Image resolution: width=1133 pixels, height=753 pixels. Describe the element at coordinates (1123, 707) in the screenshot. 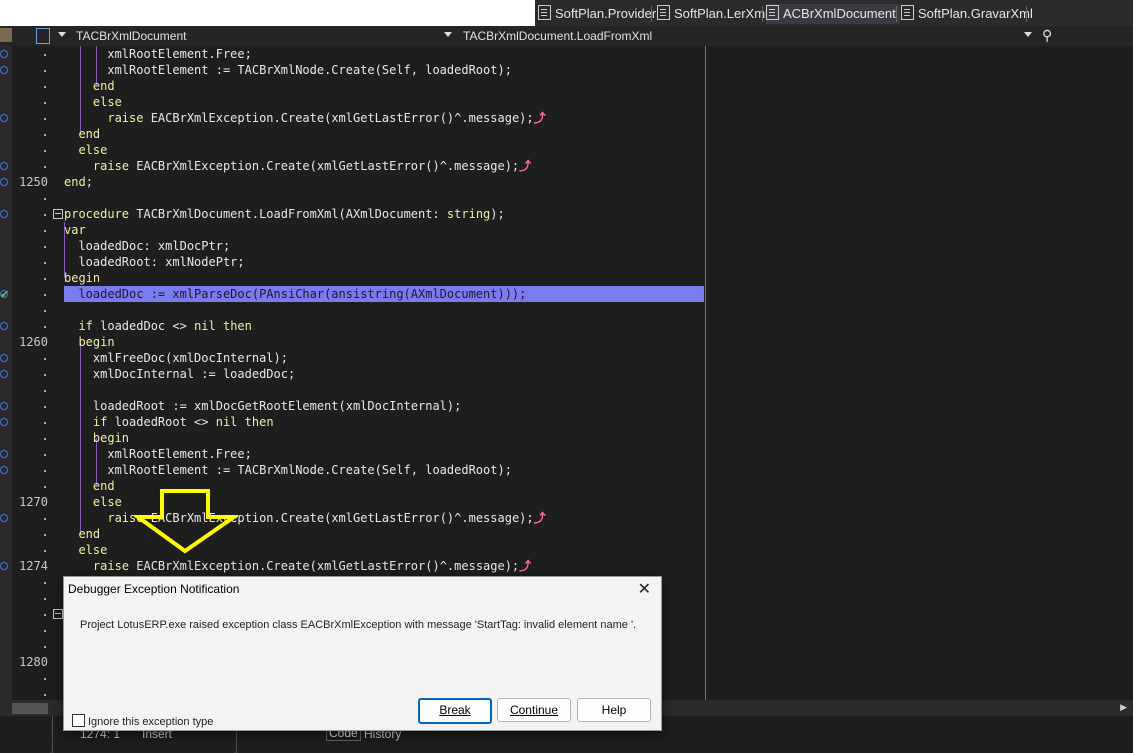

I see `scroll-right-icon: ▶` at that location.